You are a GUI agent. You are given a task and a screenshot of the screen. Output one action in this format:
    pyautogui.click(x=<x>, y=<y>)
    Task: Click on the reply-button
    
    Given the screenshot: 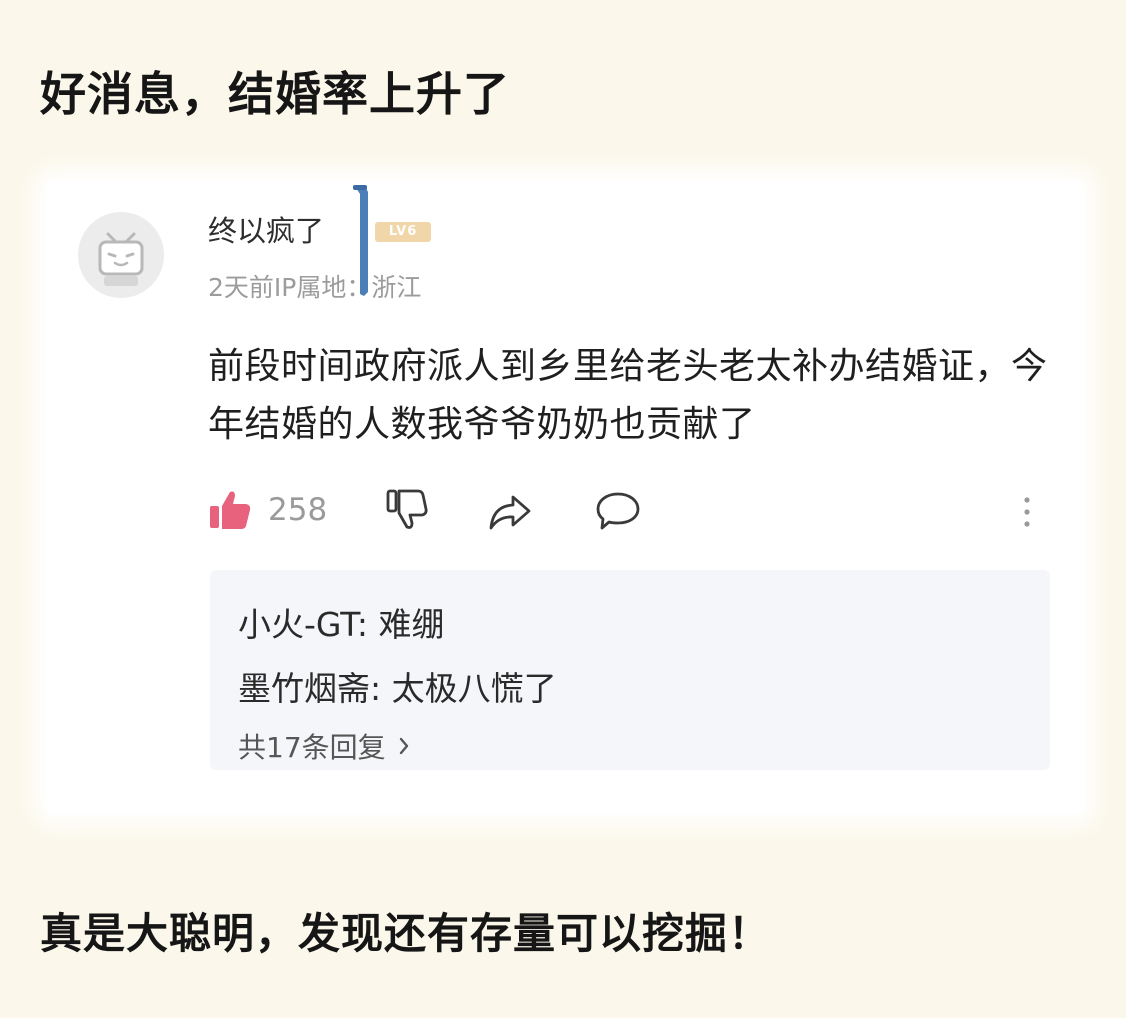 What is the action you would take?
    pyautogui.click(x=618, y=511)
    